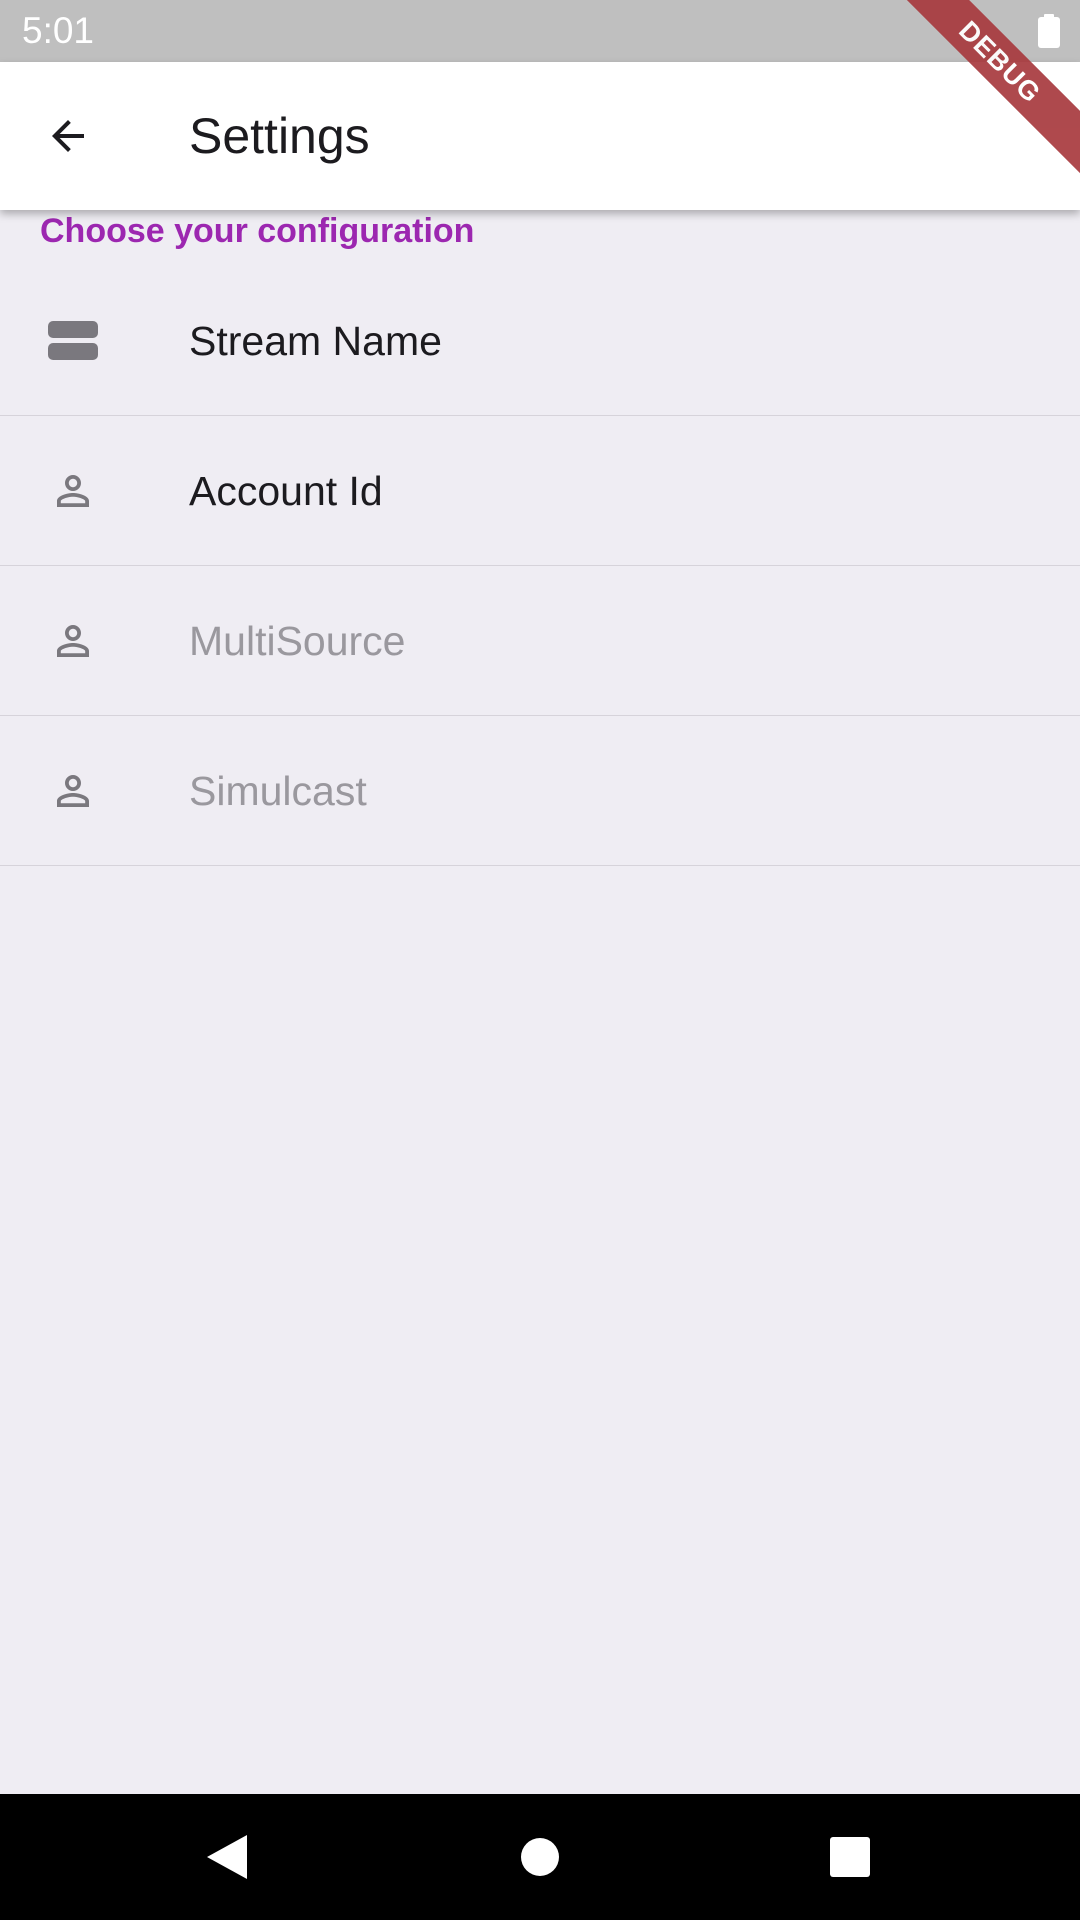  I want to click on nav-home-button, so click(540, 1857).